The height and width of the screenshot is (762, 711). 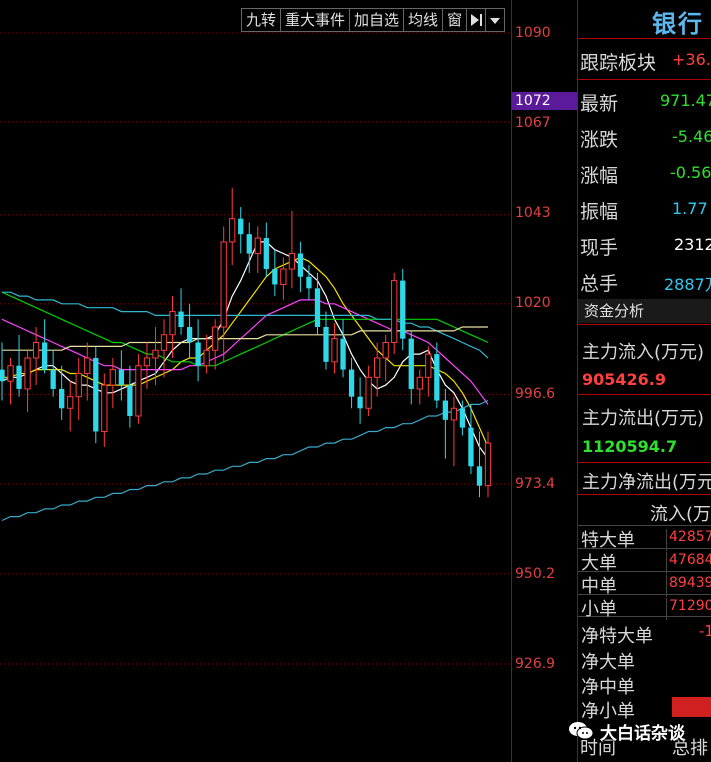 I want to click on chart-toolbar: 九转 重大事件 加自选 均线 窗, so click(x=373, y=20).